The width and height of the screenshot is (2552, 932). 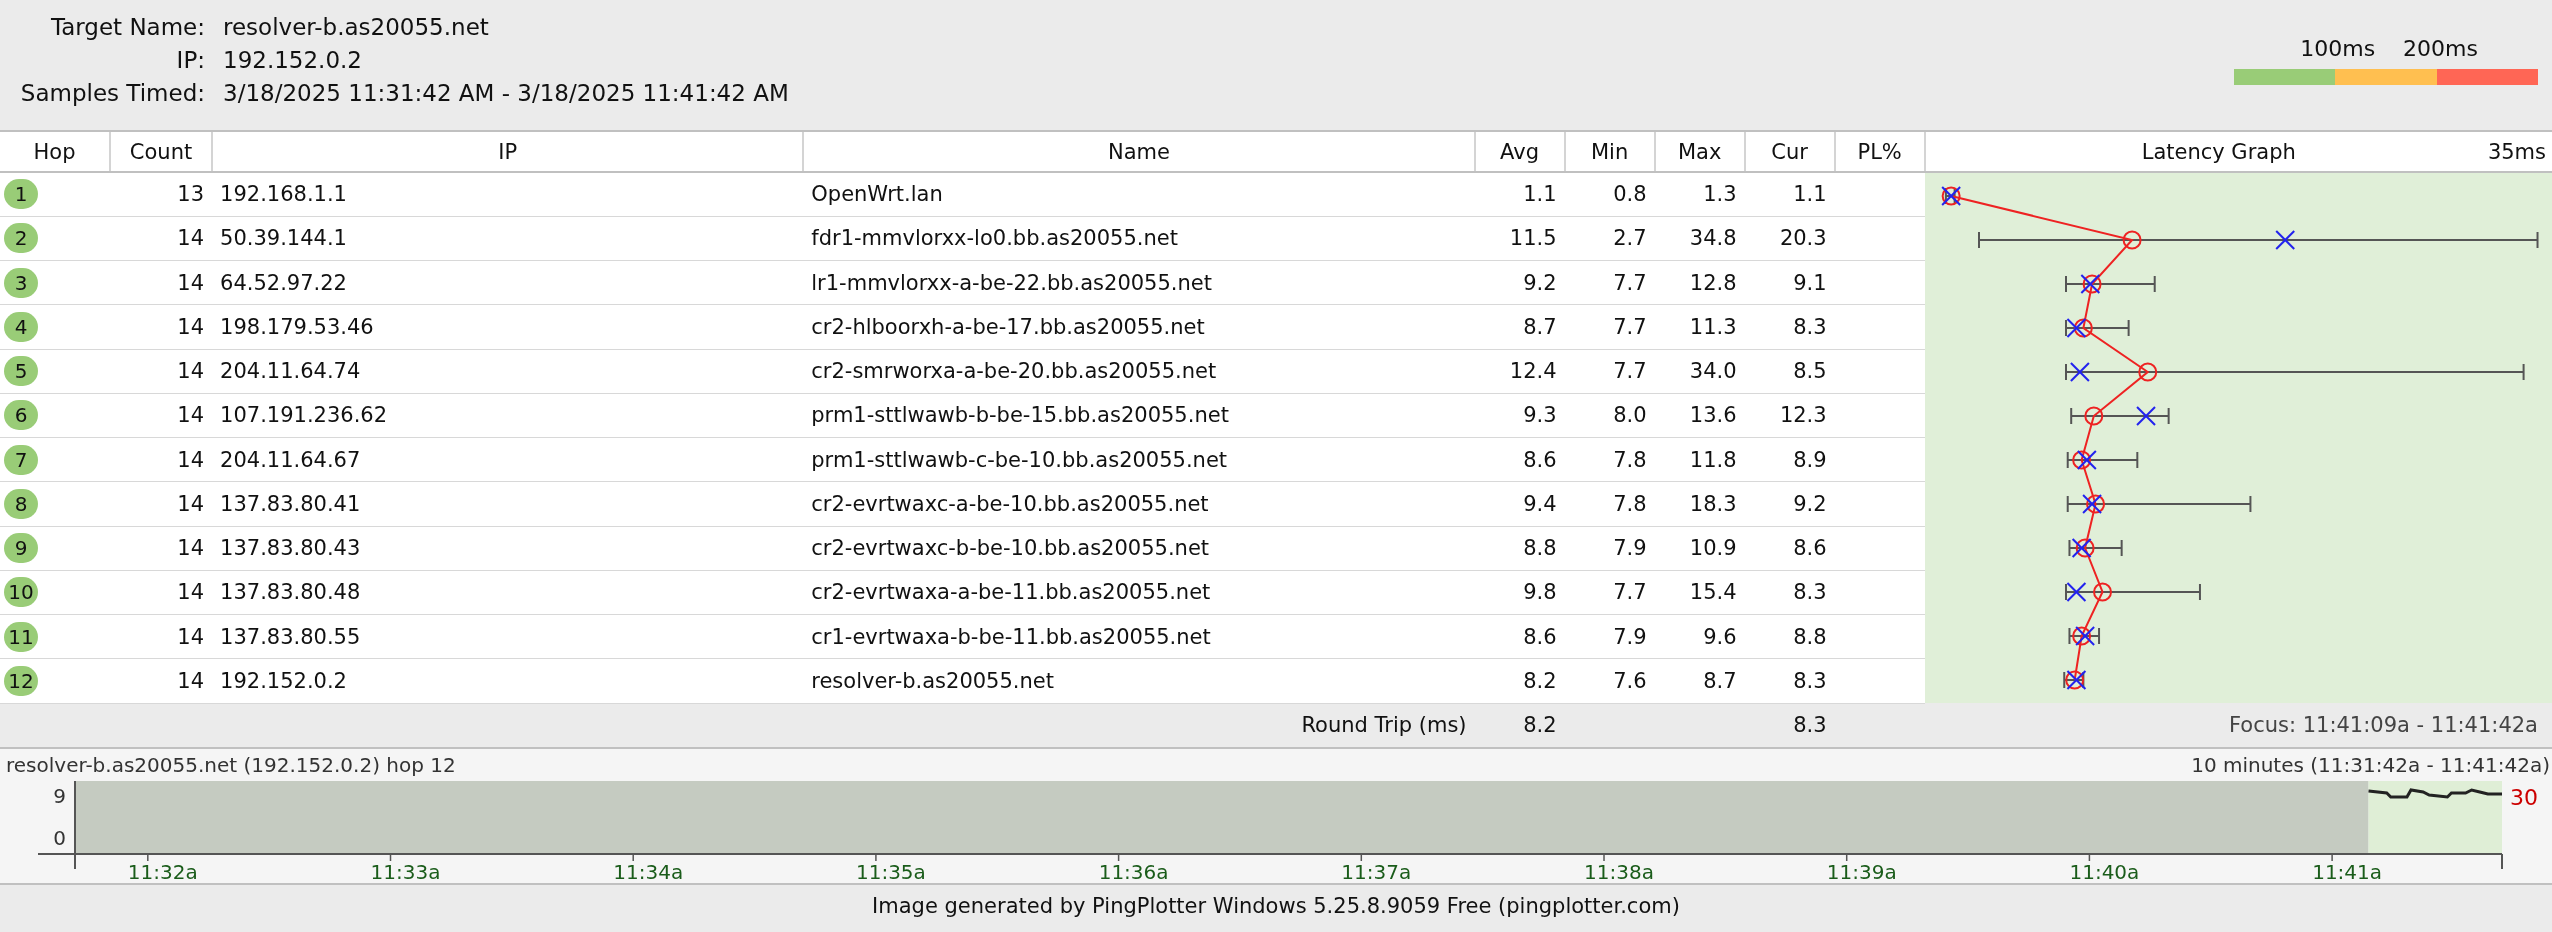 What do you see at coordinates (2347, 872) in the screenshot?
I see `tick-label: 11:41a` at bounding box center [2347, 872].